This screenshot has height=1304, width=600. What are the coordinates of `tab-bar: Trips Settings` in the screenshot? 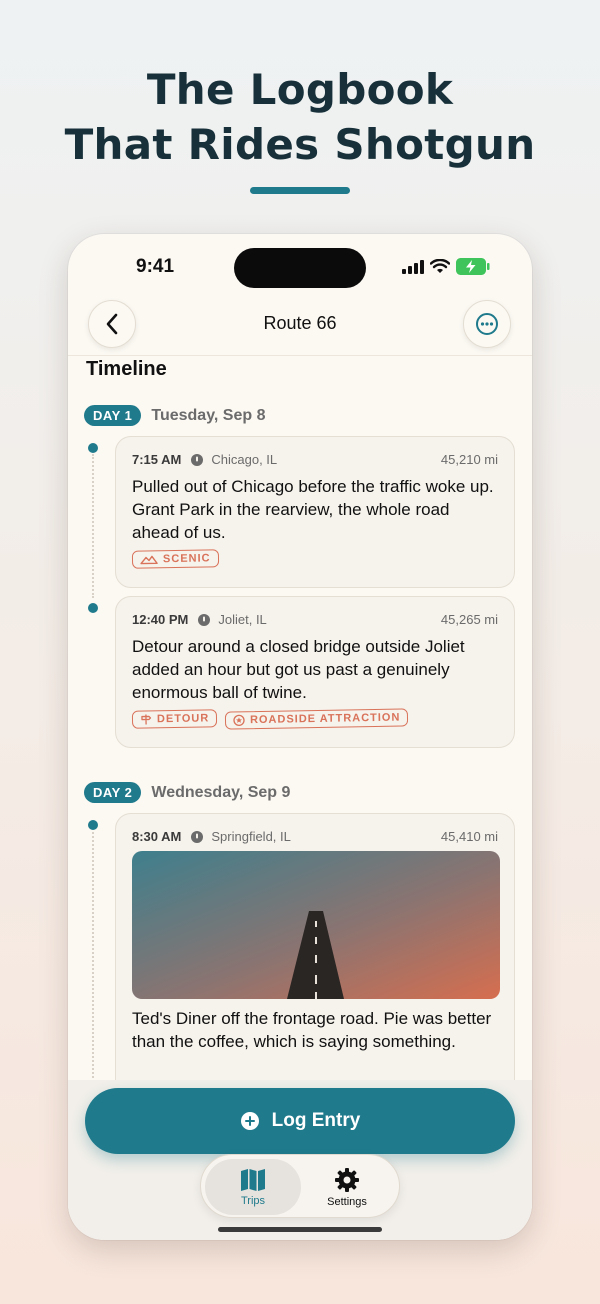 It's located at (300, 1186).